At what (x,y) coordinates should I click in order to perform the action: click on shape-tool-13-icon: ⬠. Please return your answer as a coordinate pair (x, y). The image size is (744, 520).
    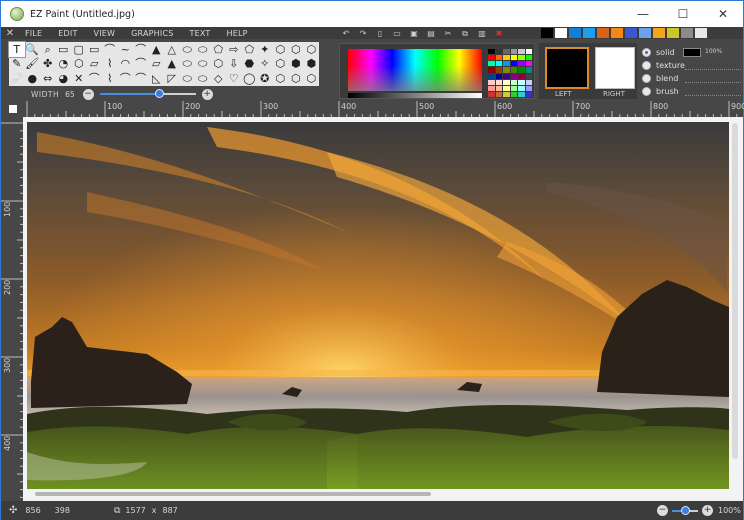
    Looking at the image, I should click on (219, 49).